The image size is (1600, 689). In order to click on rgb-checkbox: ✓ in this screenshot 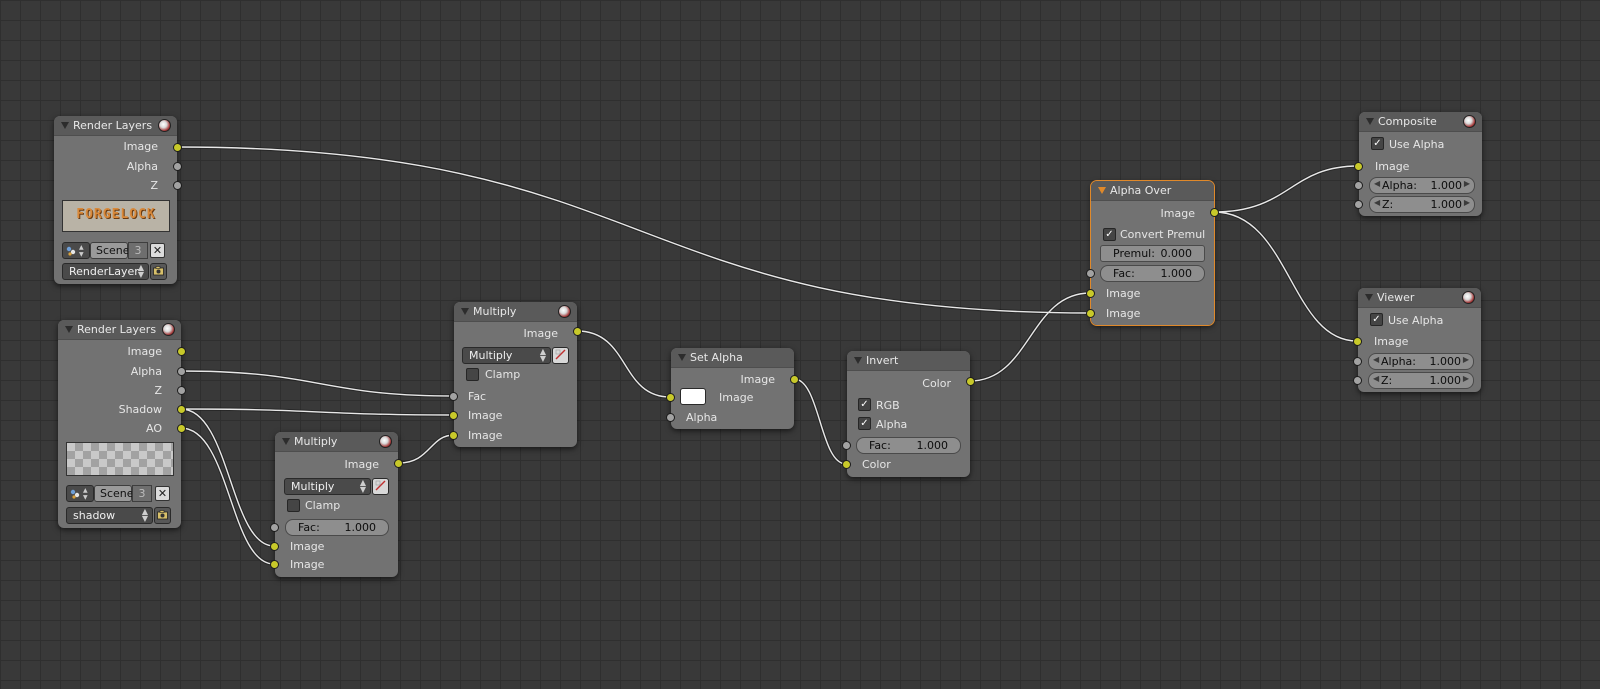, I will do `click(864, 404)`.